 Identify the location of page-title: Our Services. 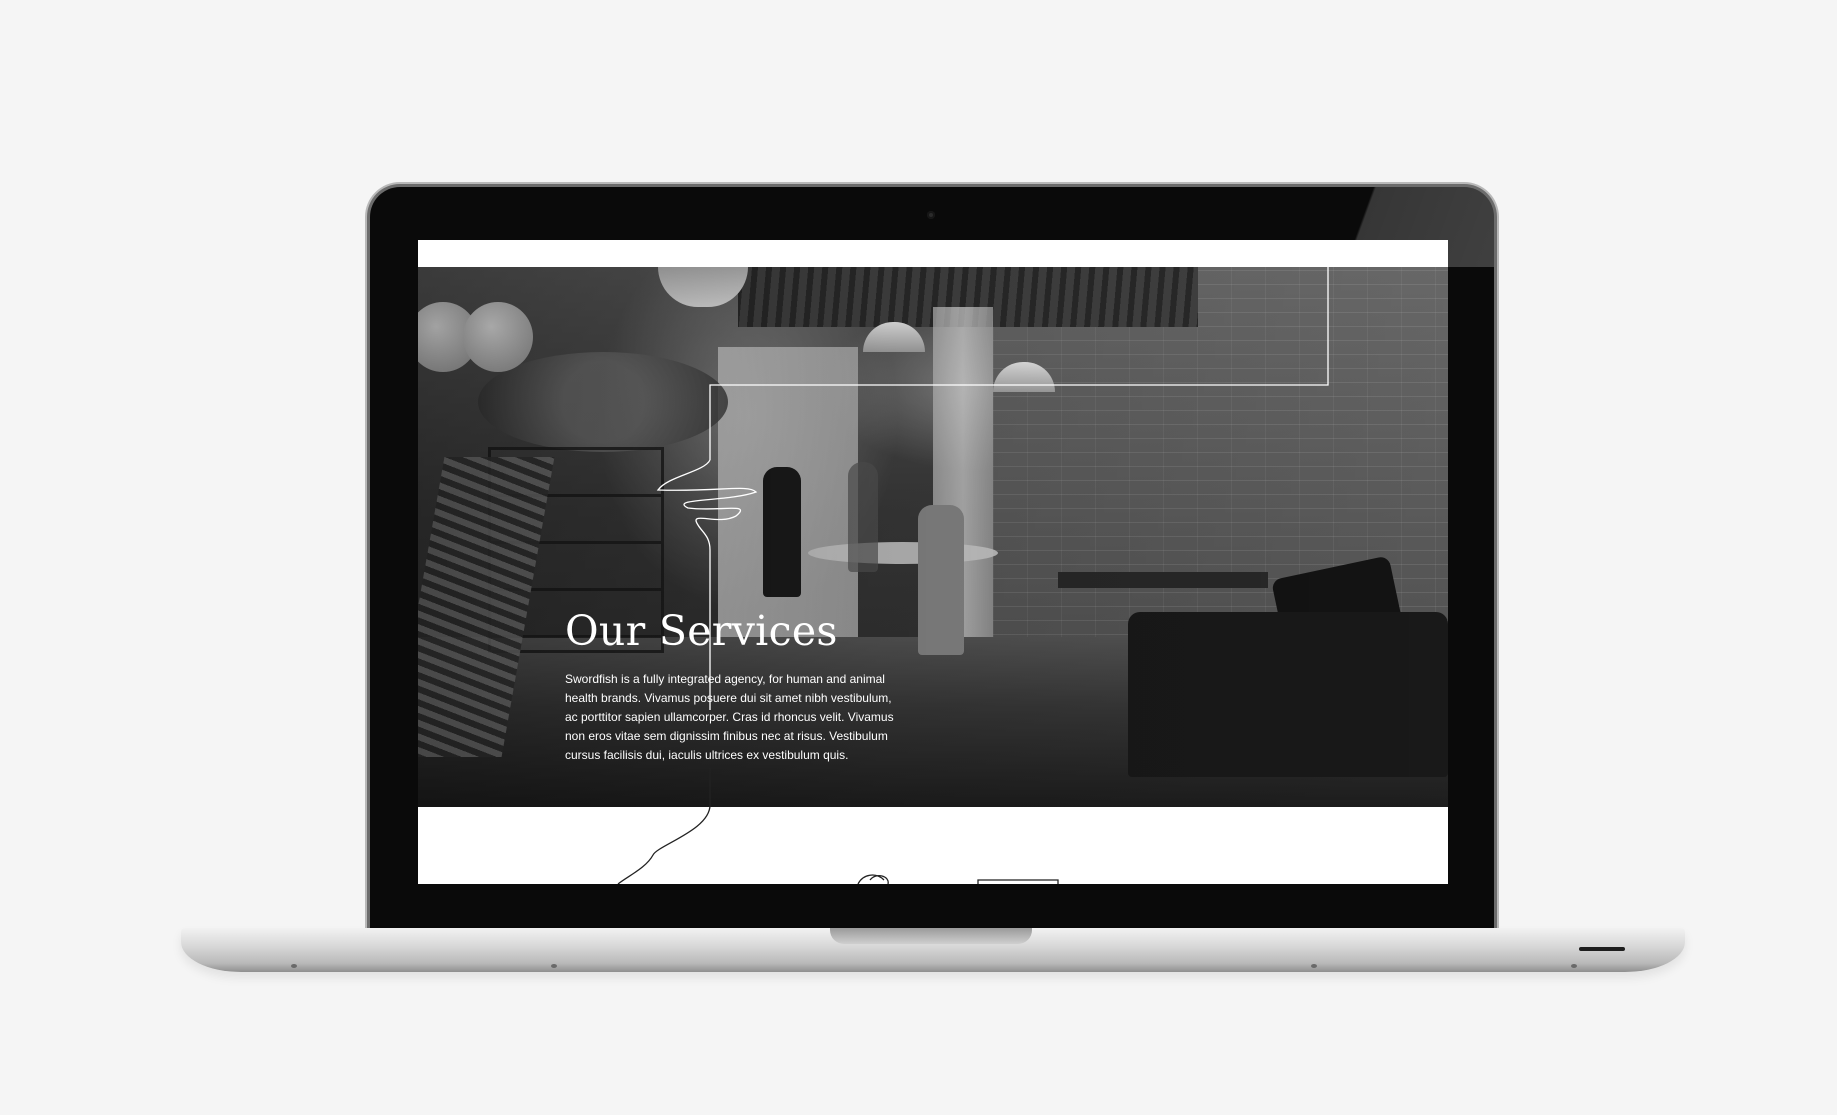
(701, 631).